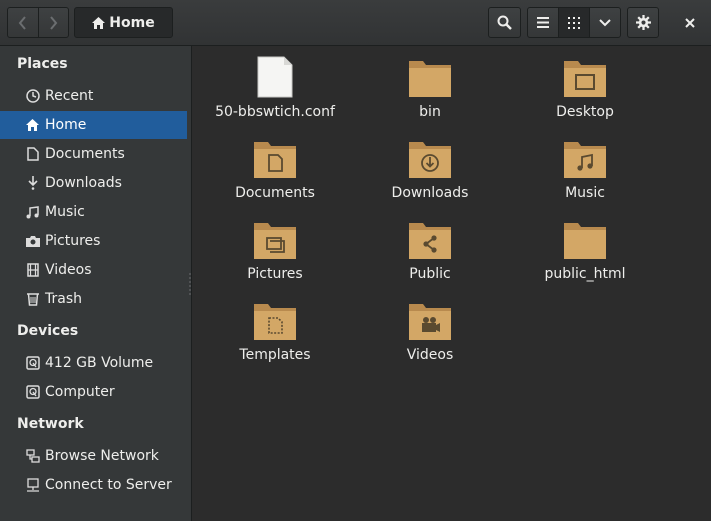 The height and width of the screenshot is (521, 711). I want to click on file-name: public_html, so click(585, 274).